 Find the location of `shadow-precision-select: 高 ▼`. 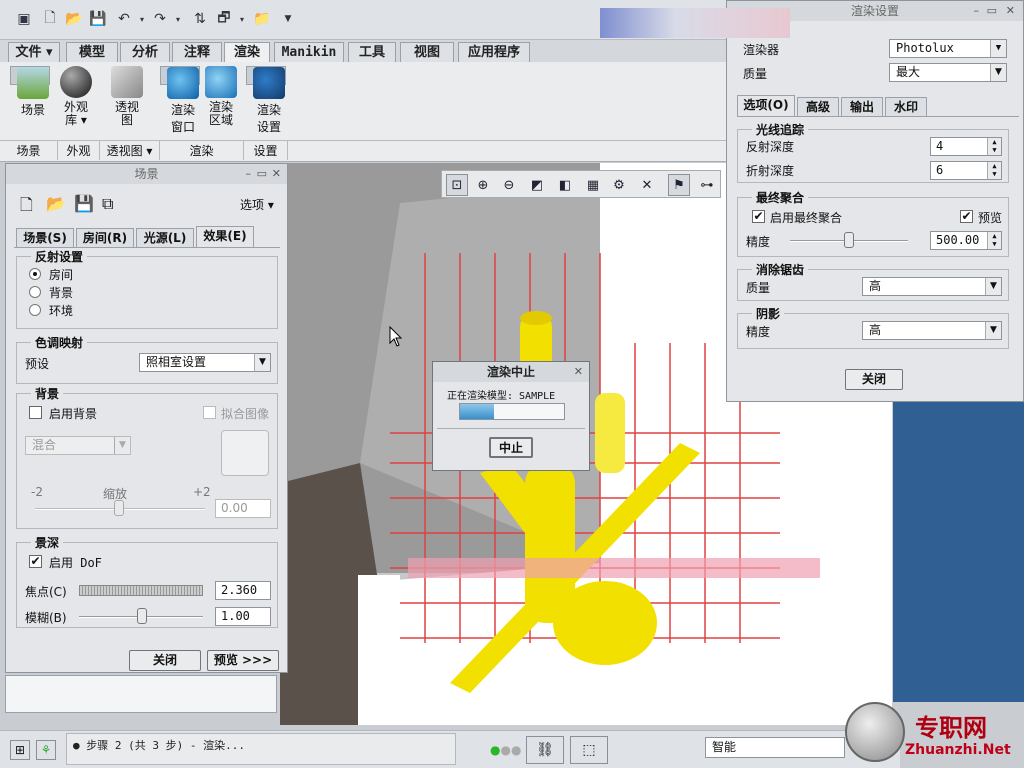

shadow-precision-select: 高 ▼ is located at coordinates (932, 330).